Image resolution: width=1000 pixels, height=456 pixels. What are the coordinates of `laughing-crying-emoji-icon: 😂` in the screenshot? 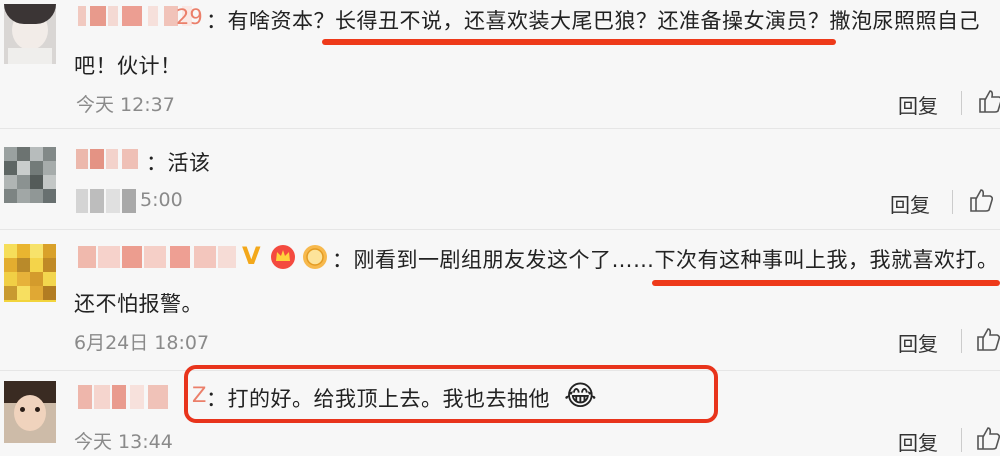 It's located at (580, 395).